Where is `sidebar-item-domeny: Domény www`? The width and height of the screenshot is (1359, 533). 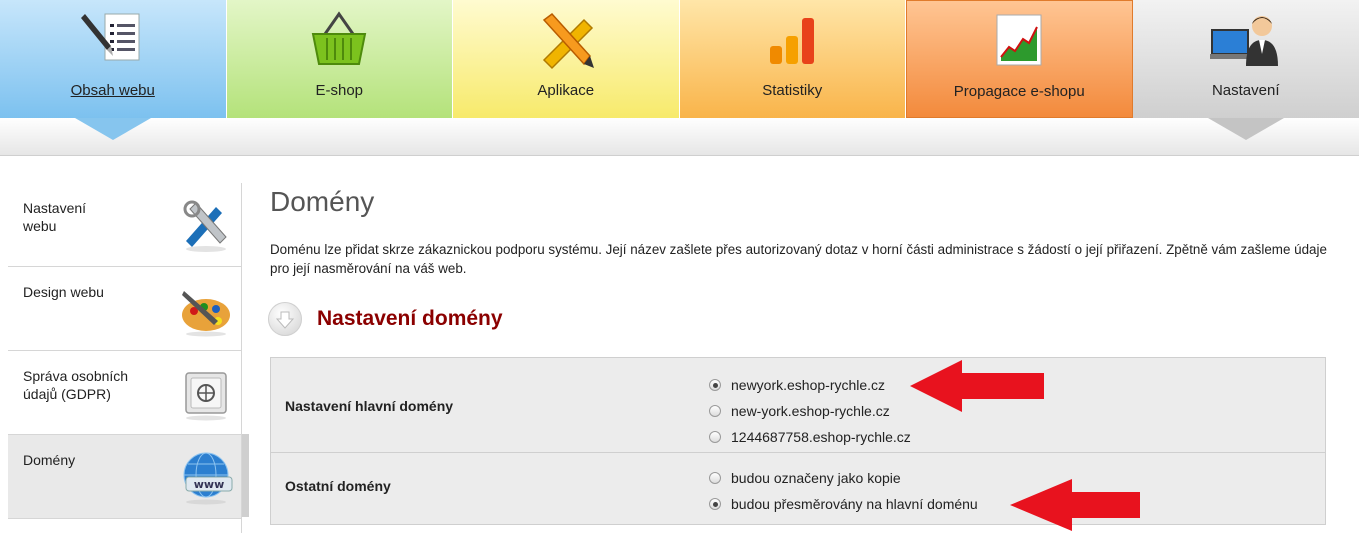 sidebar-item-domeny: Domény www is located at coordinates (125, 477).